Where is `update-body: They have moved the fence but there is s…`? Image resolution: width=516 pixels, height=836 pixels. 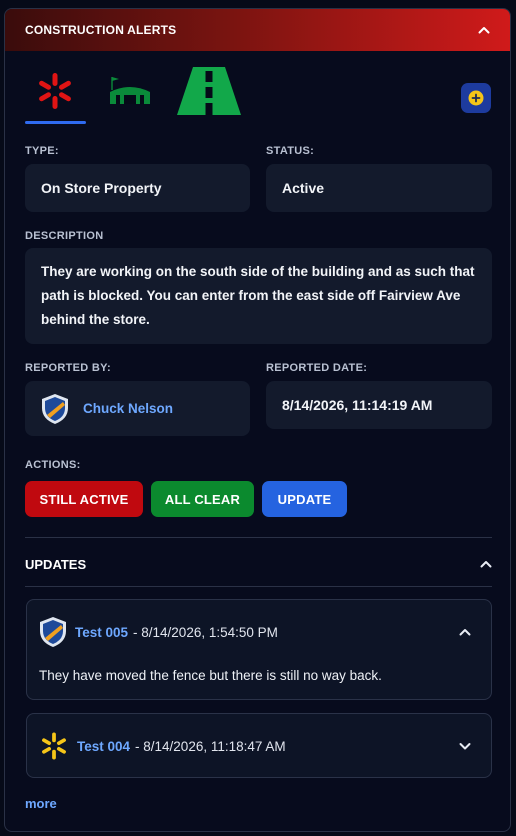 update-body: They have moved the fence but there is s… is located at coordinates (210, 675).